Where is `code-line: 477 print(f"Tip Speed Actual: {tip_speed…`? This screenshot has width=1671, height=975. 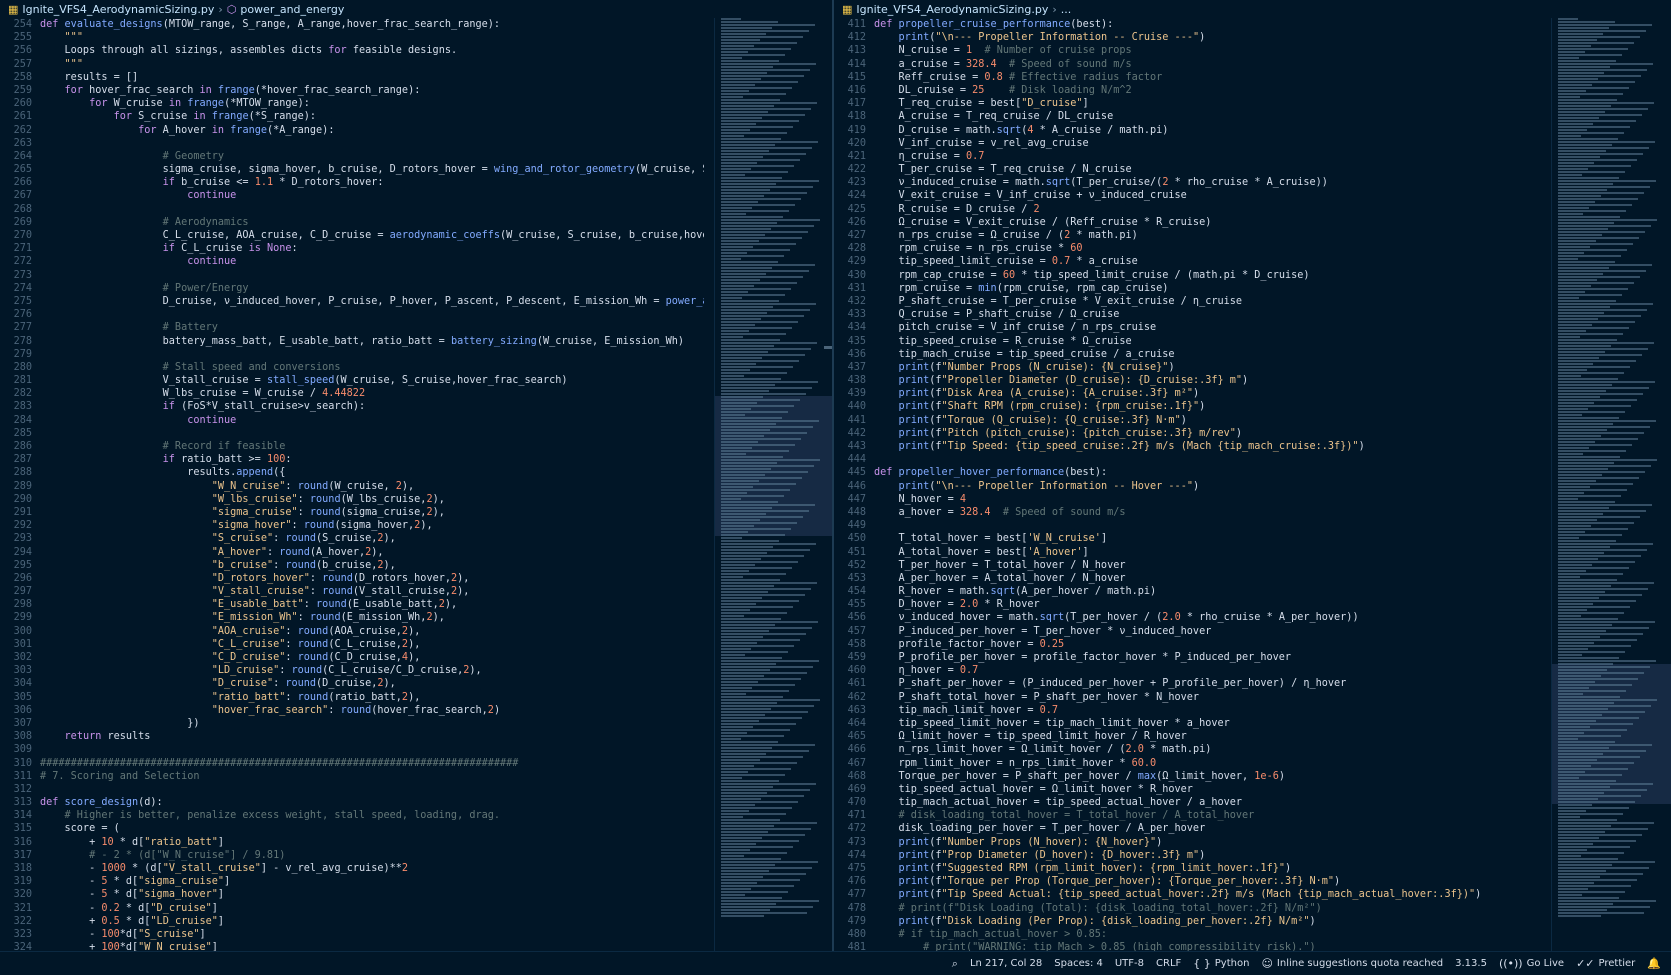
code-line: 477 print(f"Tip Speed Actual: {tip_speed… is located at coordinates (1188, 894).